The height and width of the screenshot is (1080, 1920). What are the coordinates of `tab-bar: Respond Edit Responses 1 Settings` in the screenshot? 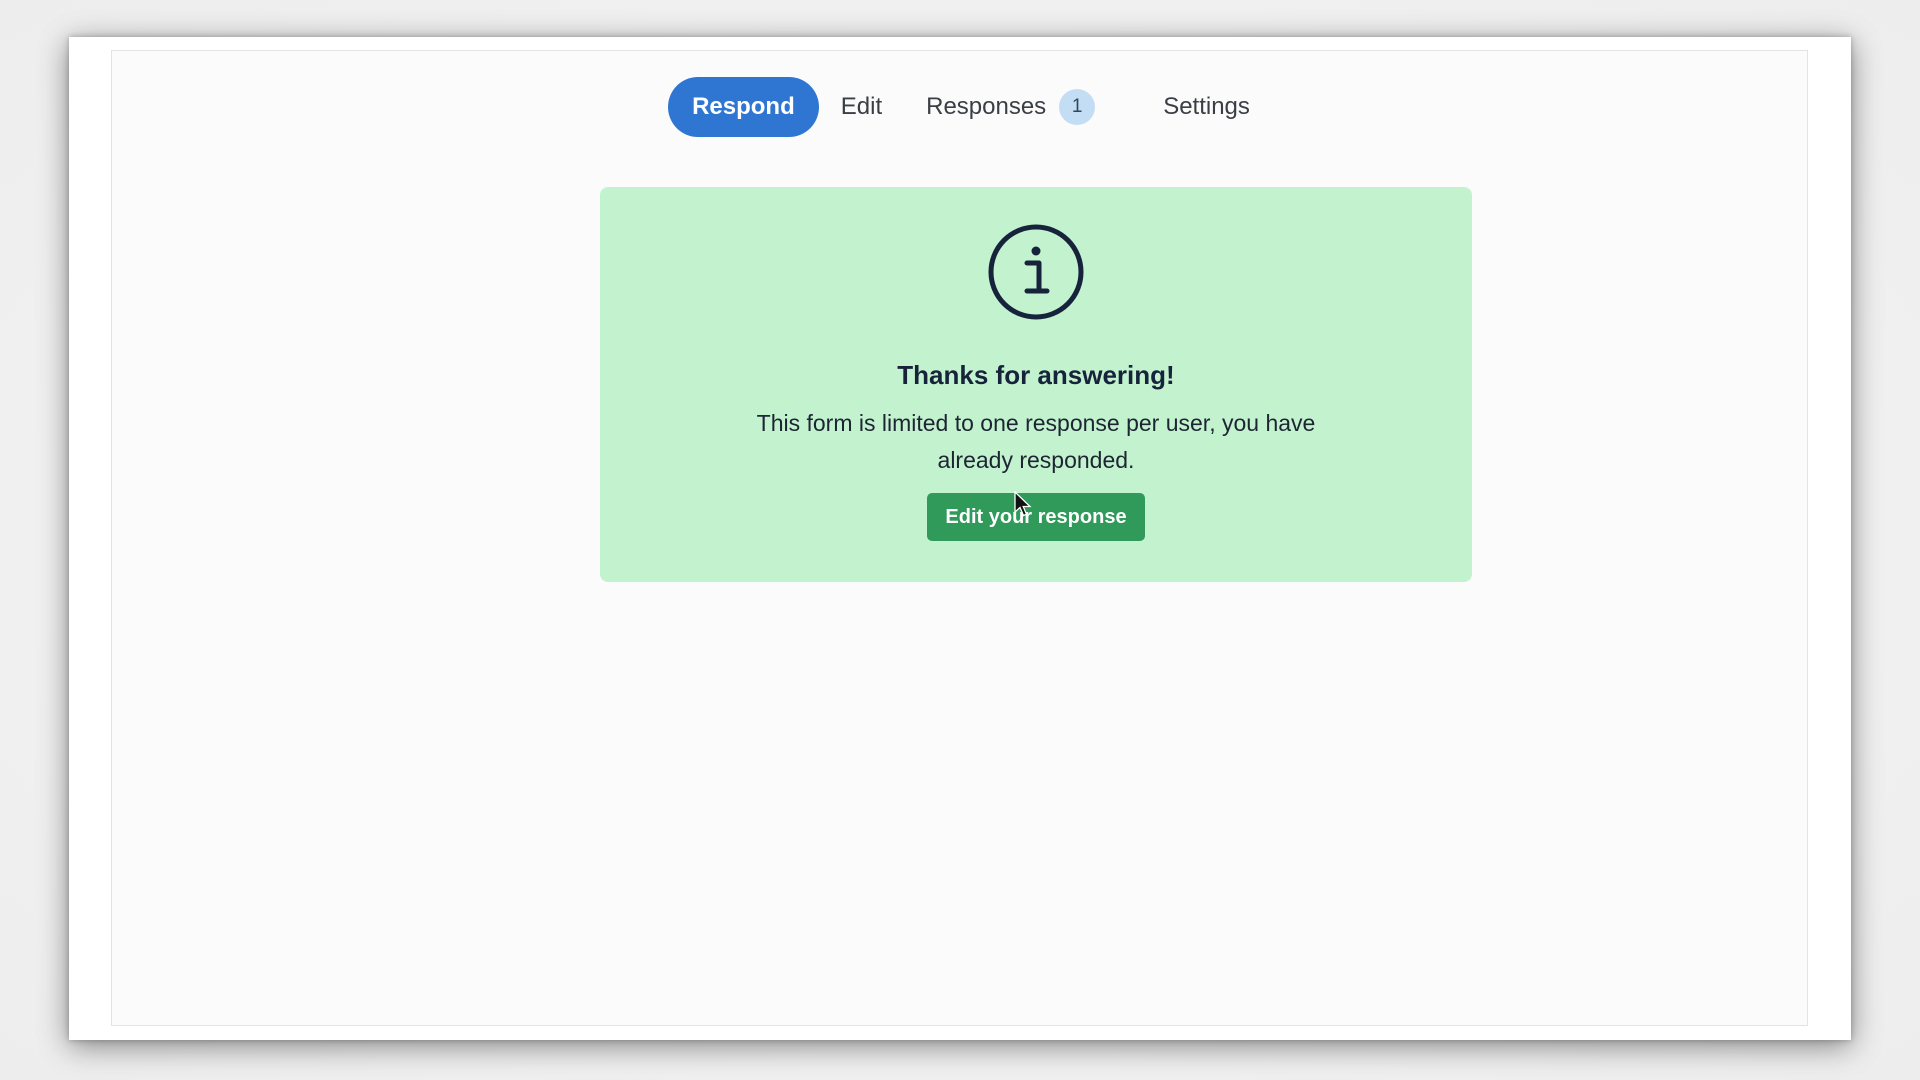 It's located at (959, 107).